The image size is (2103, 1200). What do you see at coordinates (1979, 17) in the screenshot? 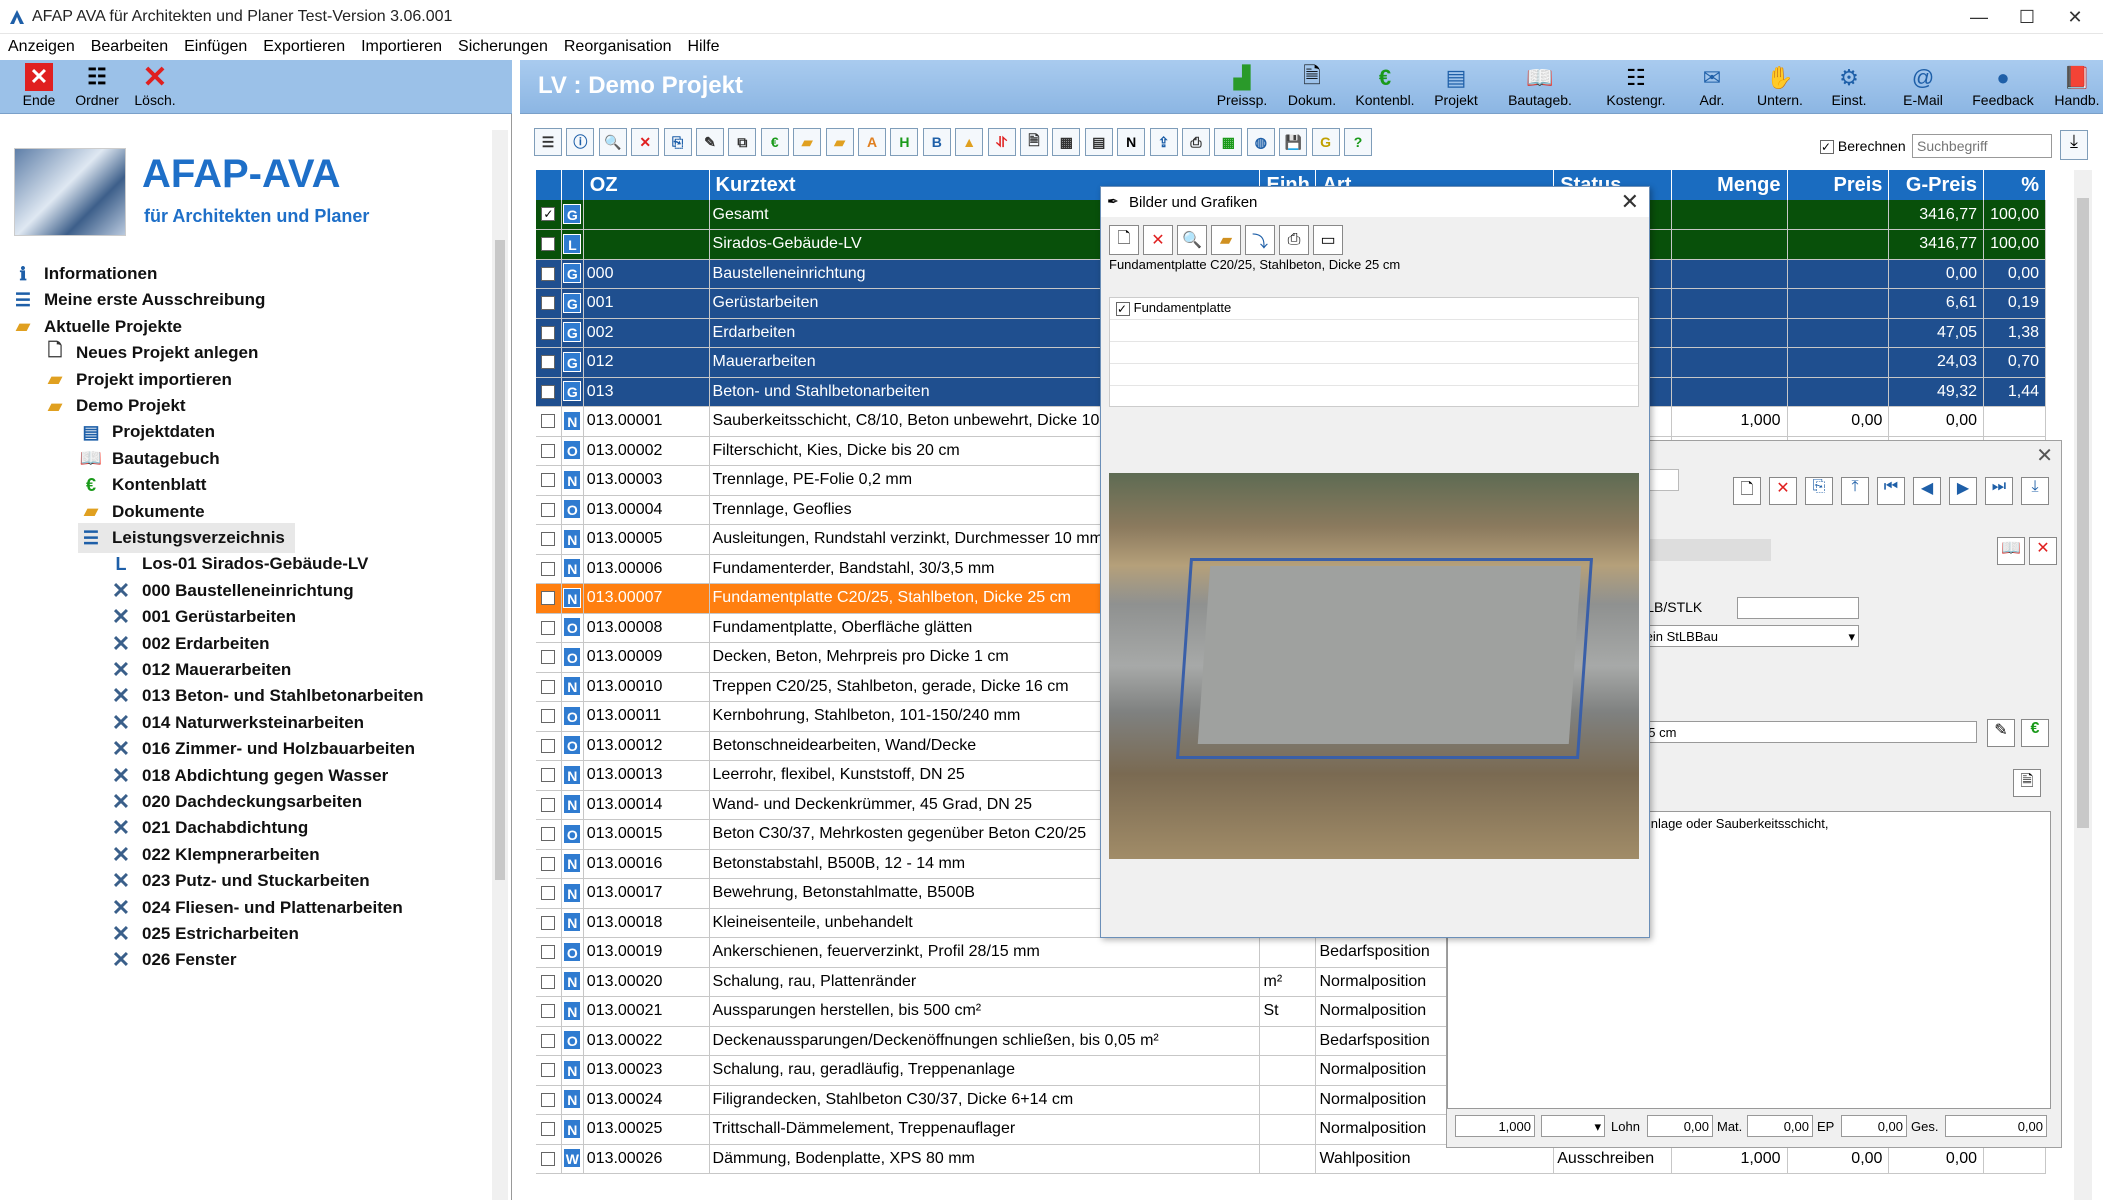
I see `minimize-button: —` at bounding box center [1979, 17].